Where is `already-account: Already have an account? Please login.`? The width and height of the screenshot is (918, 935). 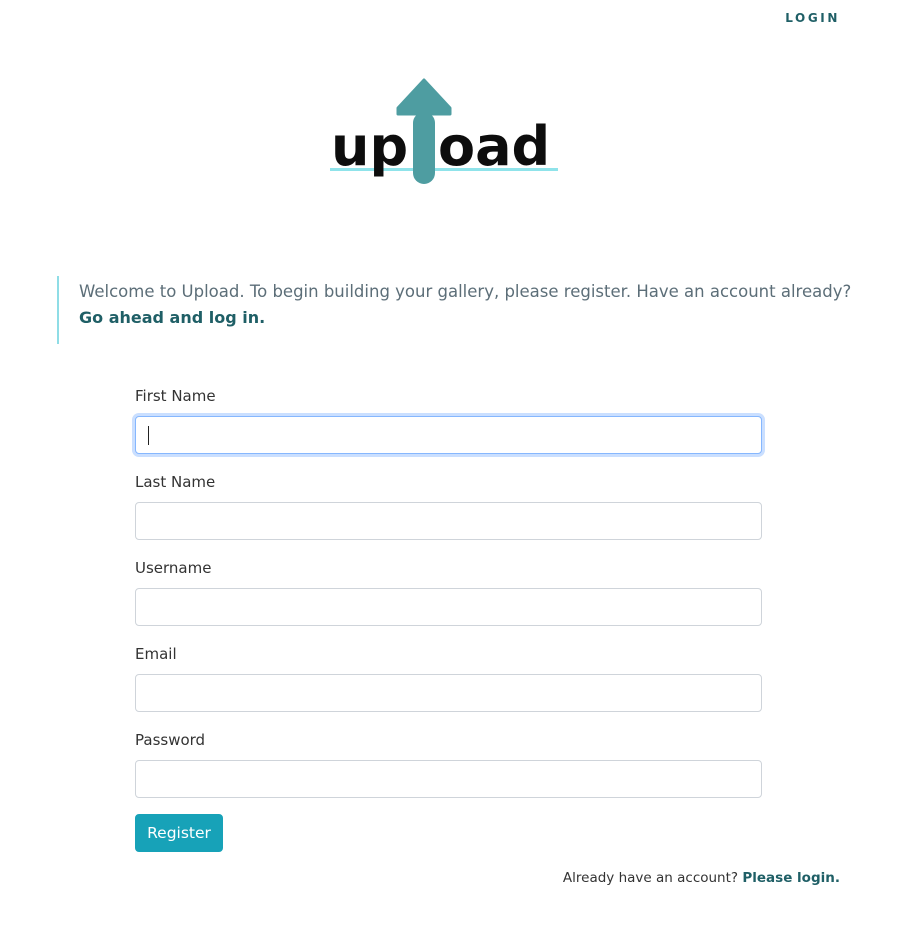
already-account: Already have an account? Please login. is located at coordinates (701, 878).